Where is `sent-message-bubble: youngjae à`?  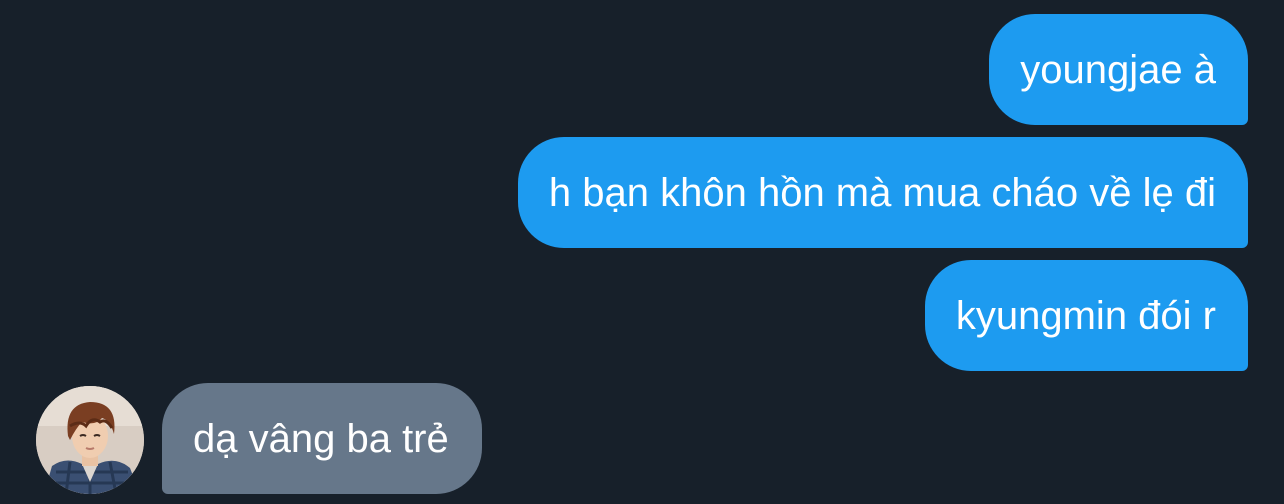
sent-message-bubble: youngjae à is located at coordinates (1118, 69).